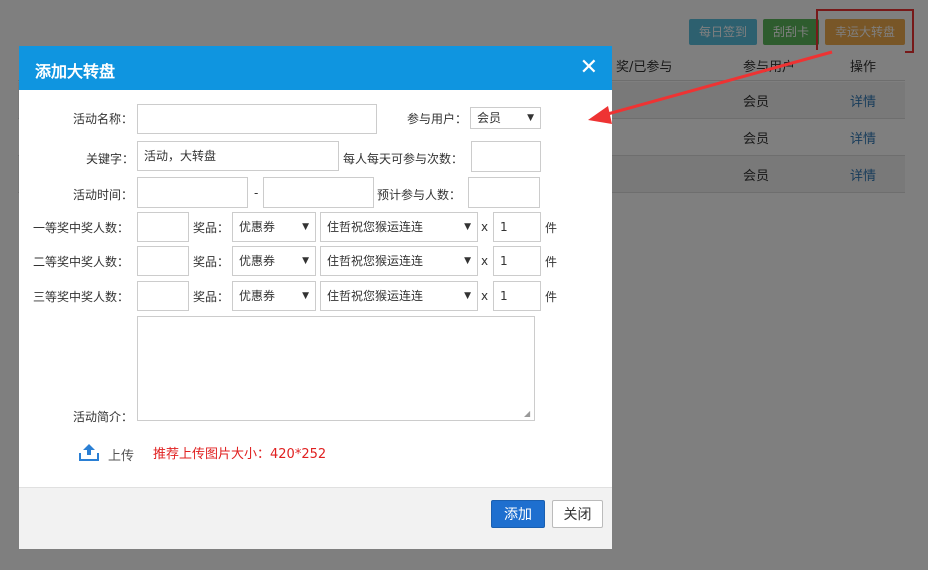  Describe the element at coordinates (506, 156) in the screenshot. I see `daily-times-input` at that location.